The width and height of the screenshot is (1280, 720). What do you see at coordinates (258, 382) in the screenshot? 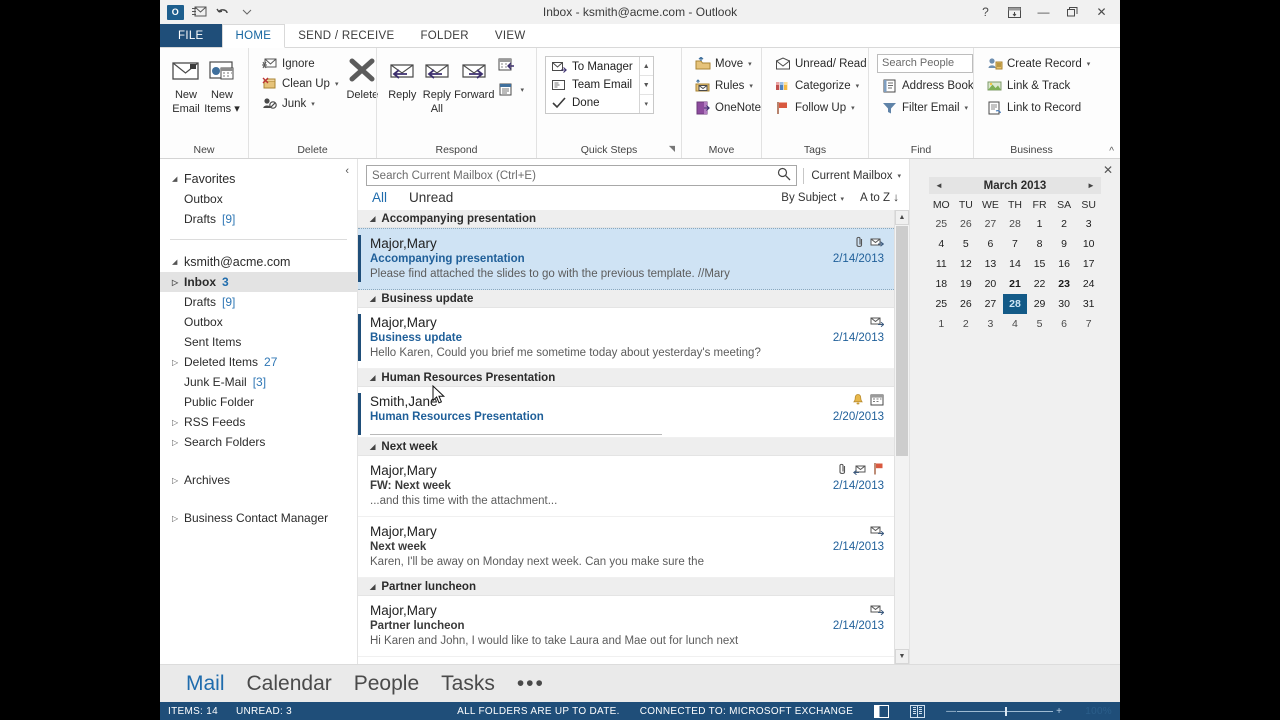
I see `sidebar-item-junk-email: Junk E-Mail [3]` at bounding box center [258, 382].